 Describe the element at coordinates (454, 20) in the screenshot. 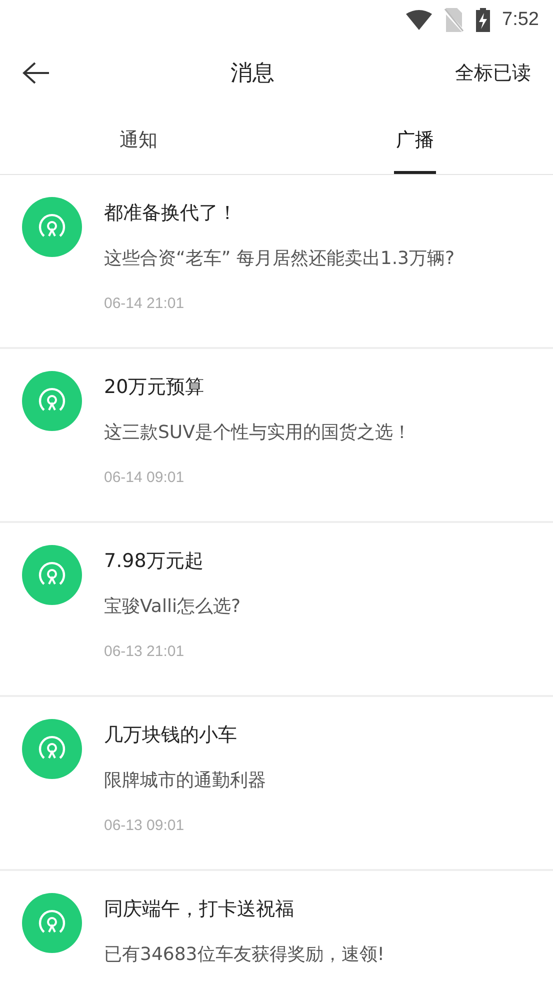

I see `no-sim-icon` at that location.